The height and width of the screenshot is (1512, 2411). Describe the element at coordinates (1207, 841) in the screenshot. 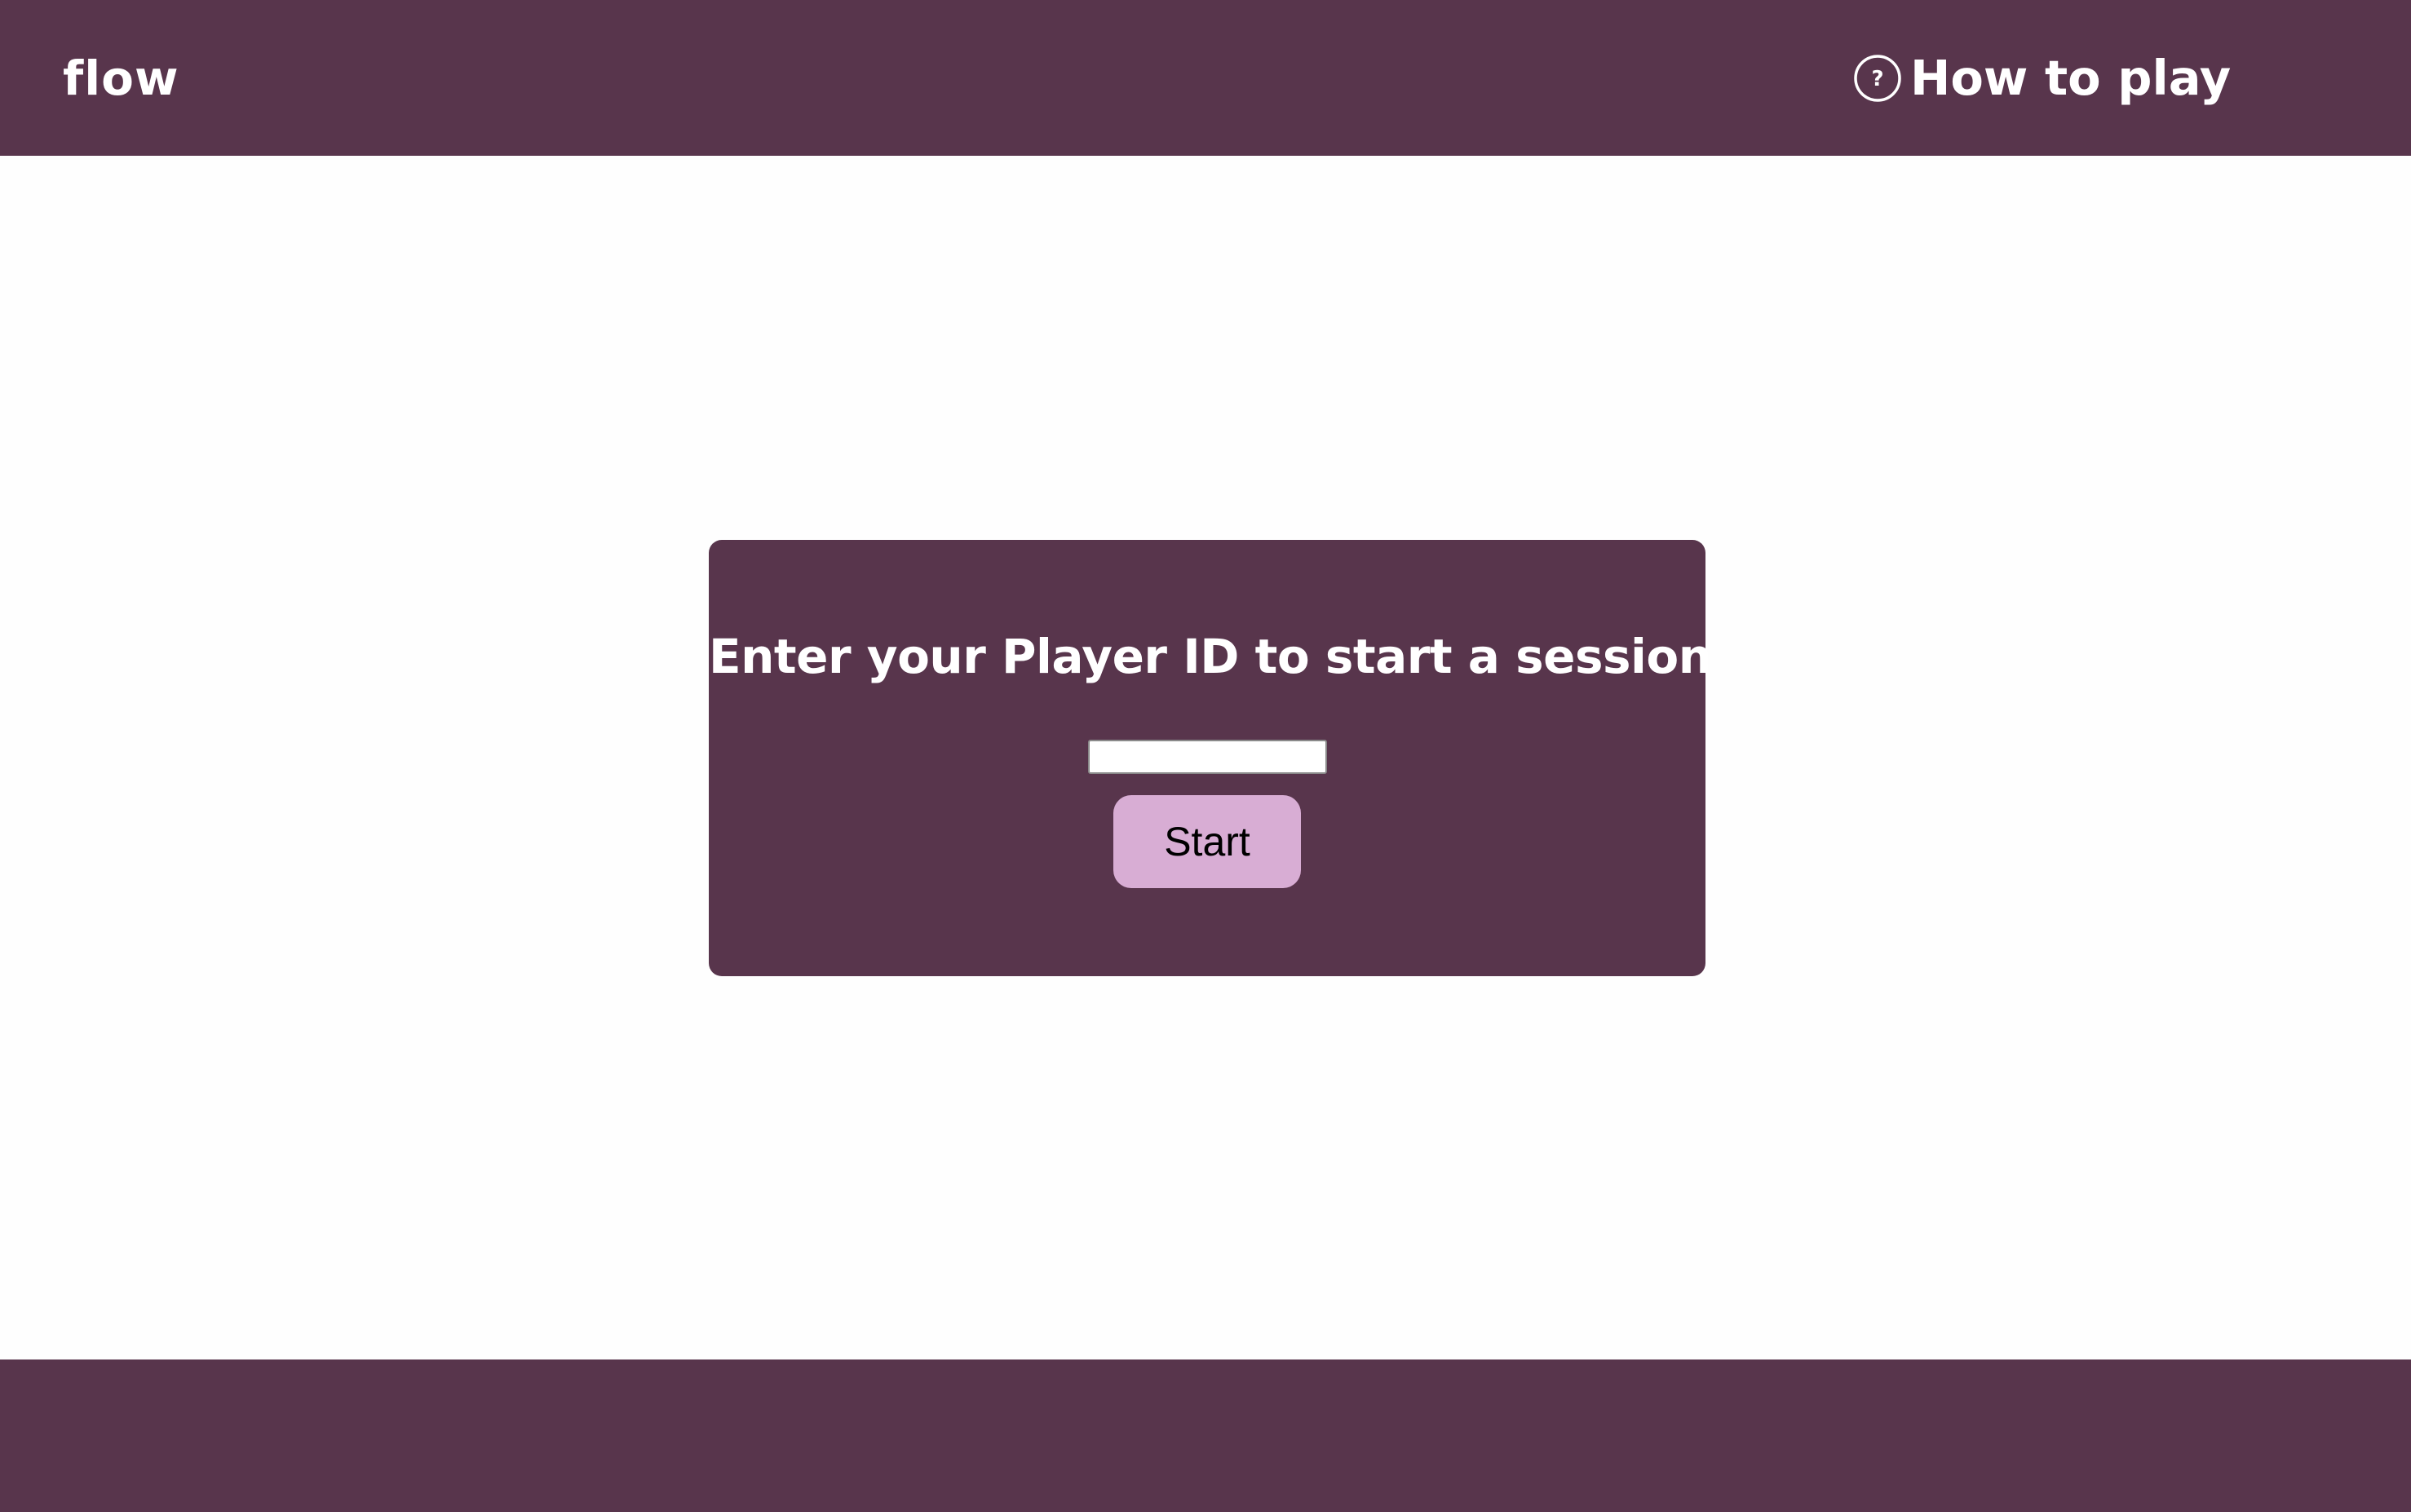

I see `start-button: Start` at that location.